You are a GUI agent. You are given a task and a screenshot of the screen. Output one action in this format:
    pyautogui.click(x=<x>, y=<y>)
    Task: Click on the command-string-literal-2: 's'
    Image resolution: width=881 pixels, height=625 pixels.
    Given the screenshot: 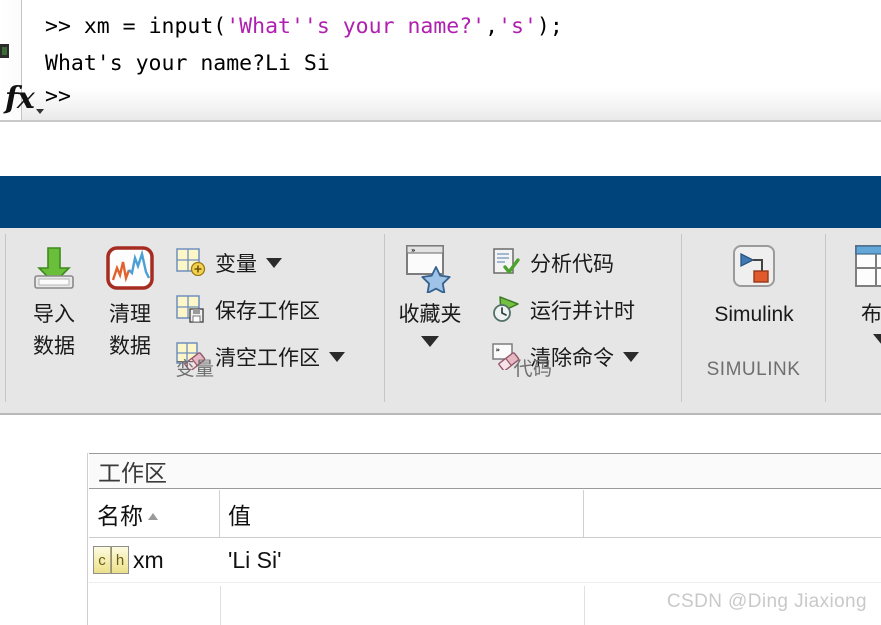 What is the action you would take?
    pyautogui.click(x=517, y=26)
    